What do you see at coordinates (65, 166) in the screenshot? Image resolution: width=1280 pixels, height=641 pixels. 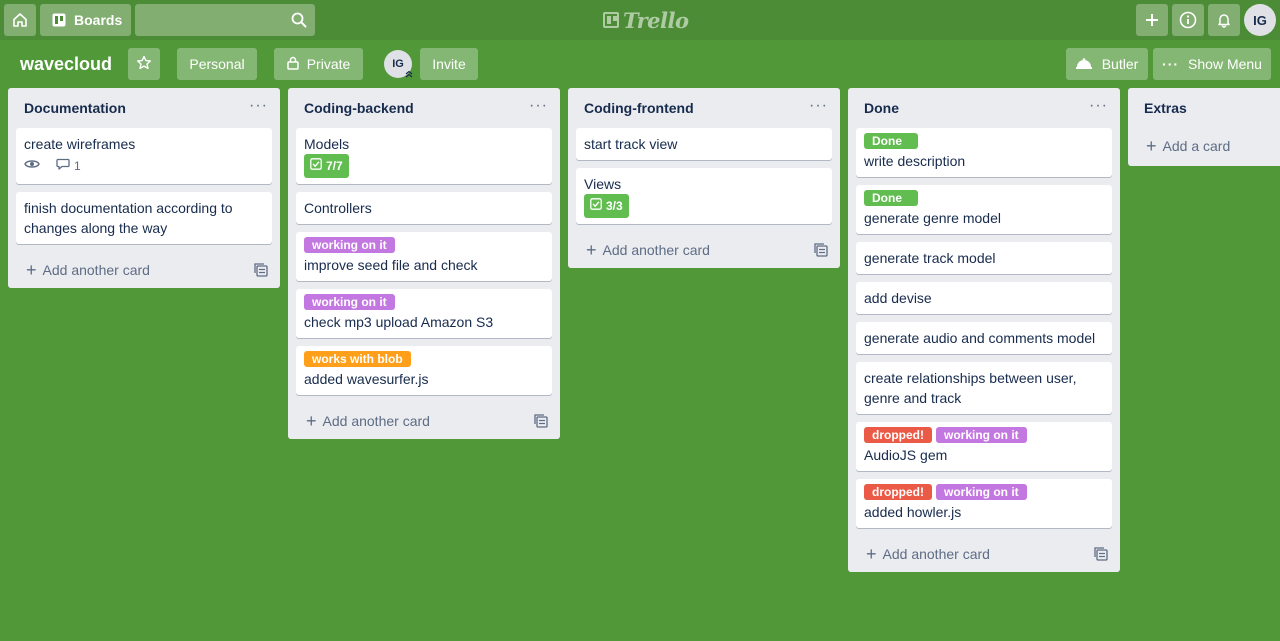 I see `comment-icon` at bounding box center [65, 166].